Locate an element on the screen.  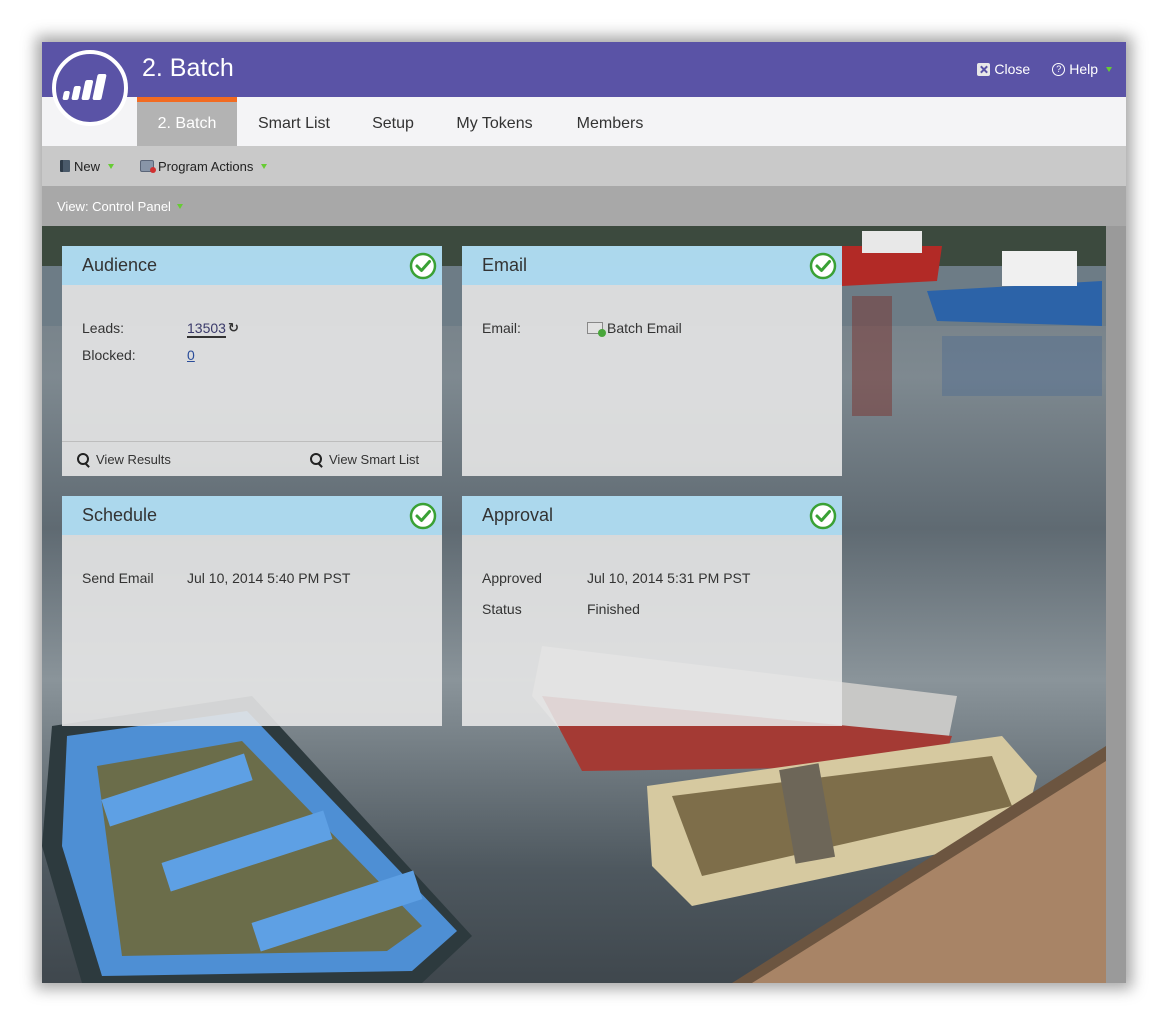
approved-row: Approved Jul 10, 2014 5:31 PM PST is located at coordinates (616, 578).